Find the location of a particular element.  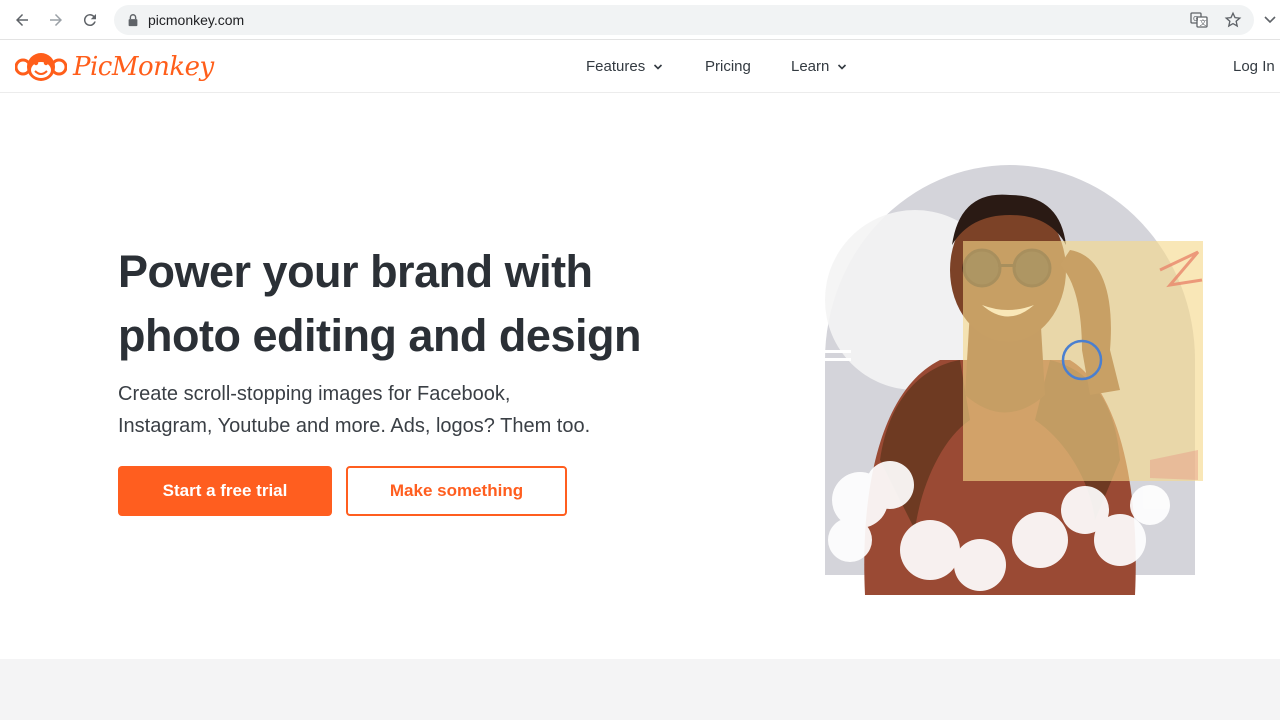

url-text: picmonkey.com is located at coordinates (196, 20).